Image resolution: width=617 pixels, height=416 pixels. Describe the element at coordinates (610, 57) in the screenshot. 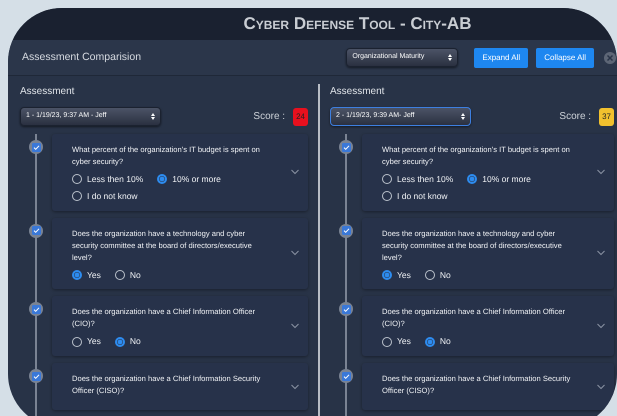

I see `close-icon` at that location.